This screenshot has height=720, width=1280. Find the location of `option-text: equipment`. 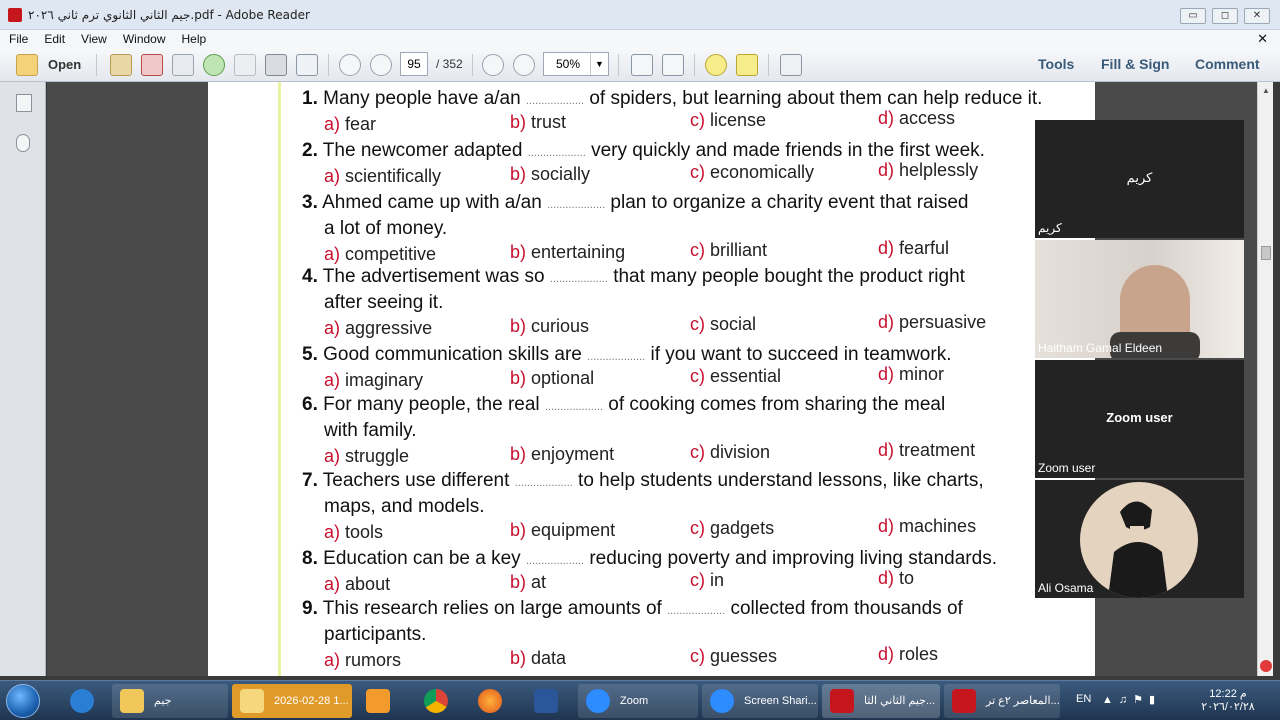

option-text: equipment is located at coordinates (573, 530).